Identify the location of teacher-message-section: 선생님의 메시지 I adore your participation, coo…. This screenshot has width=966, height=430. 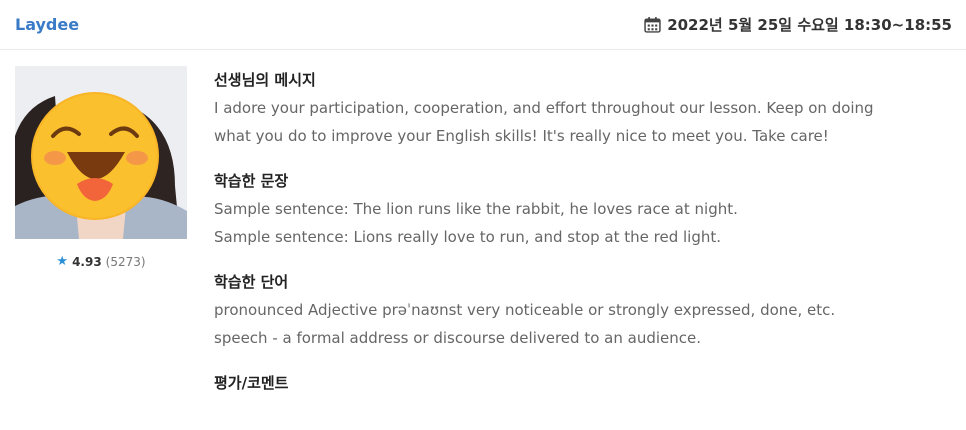
(584, 108).